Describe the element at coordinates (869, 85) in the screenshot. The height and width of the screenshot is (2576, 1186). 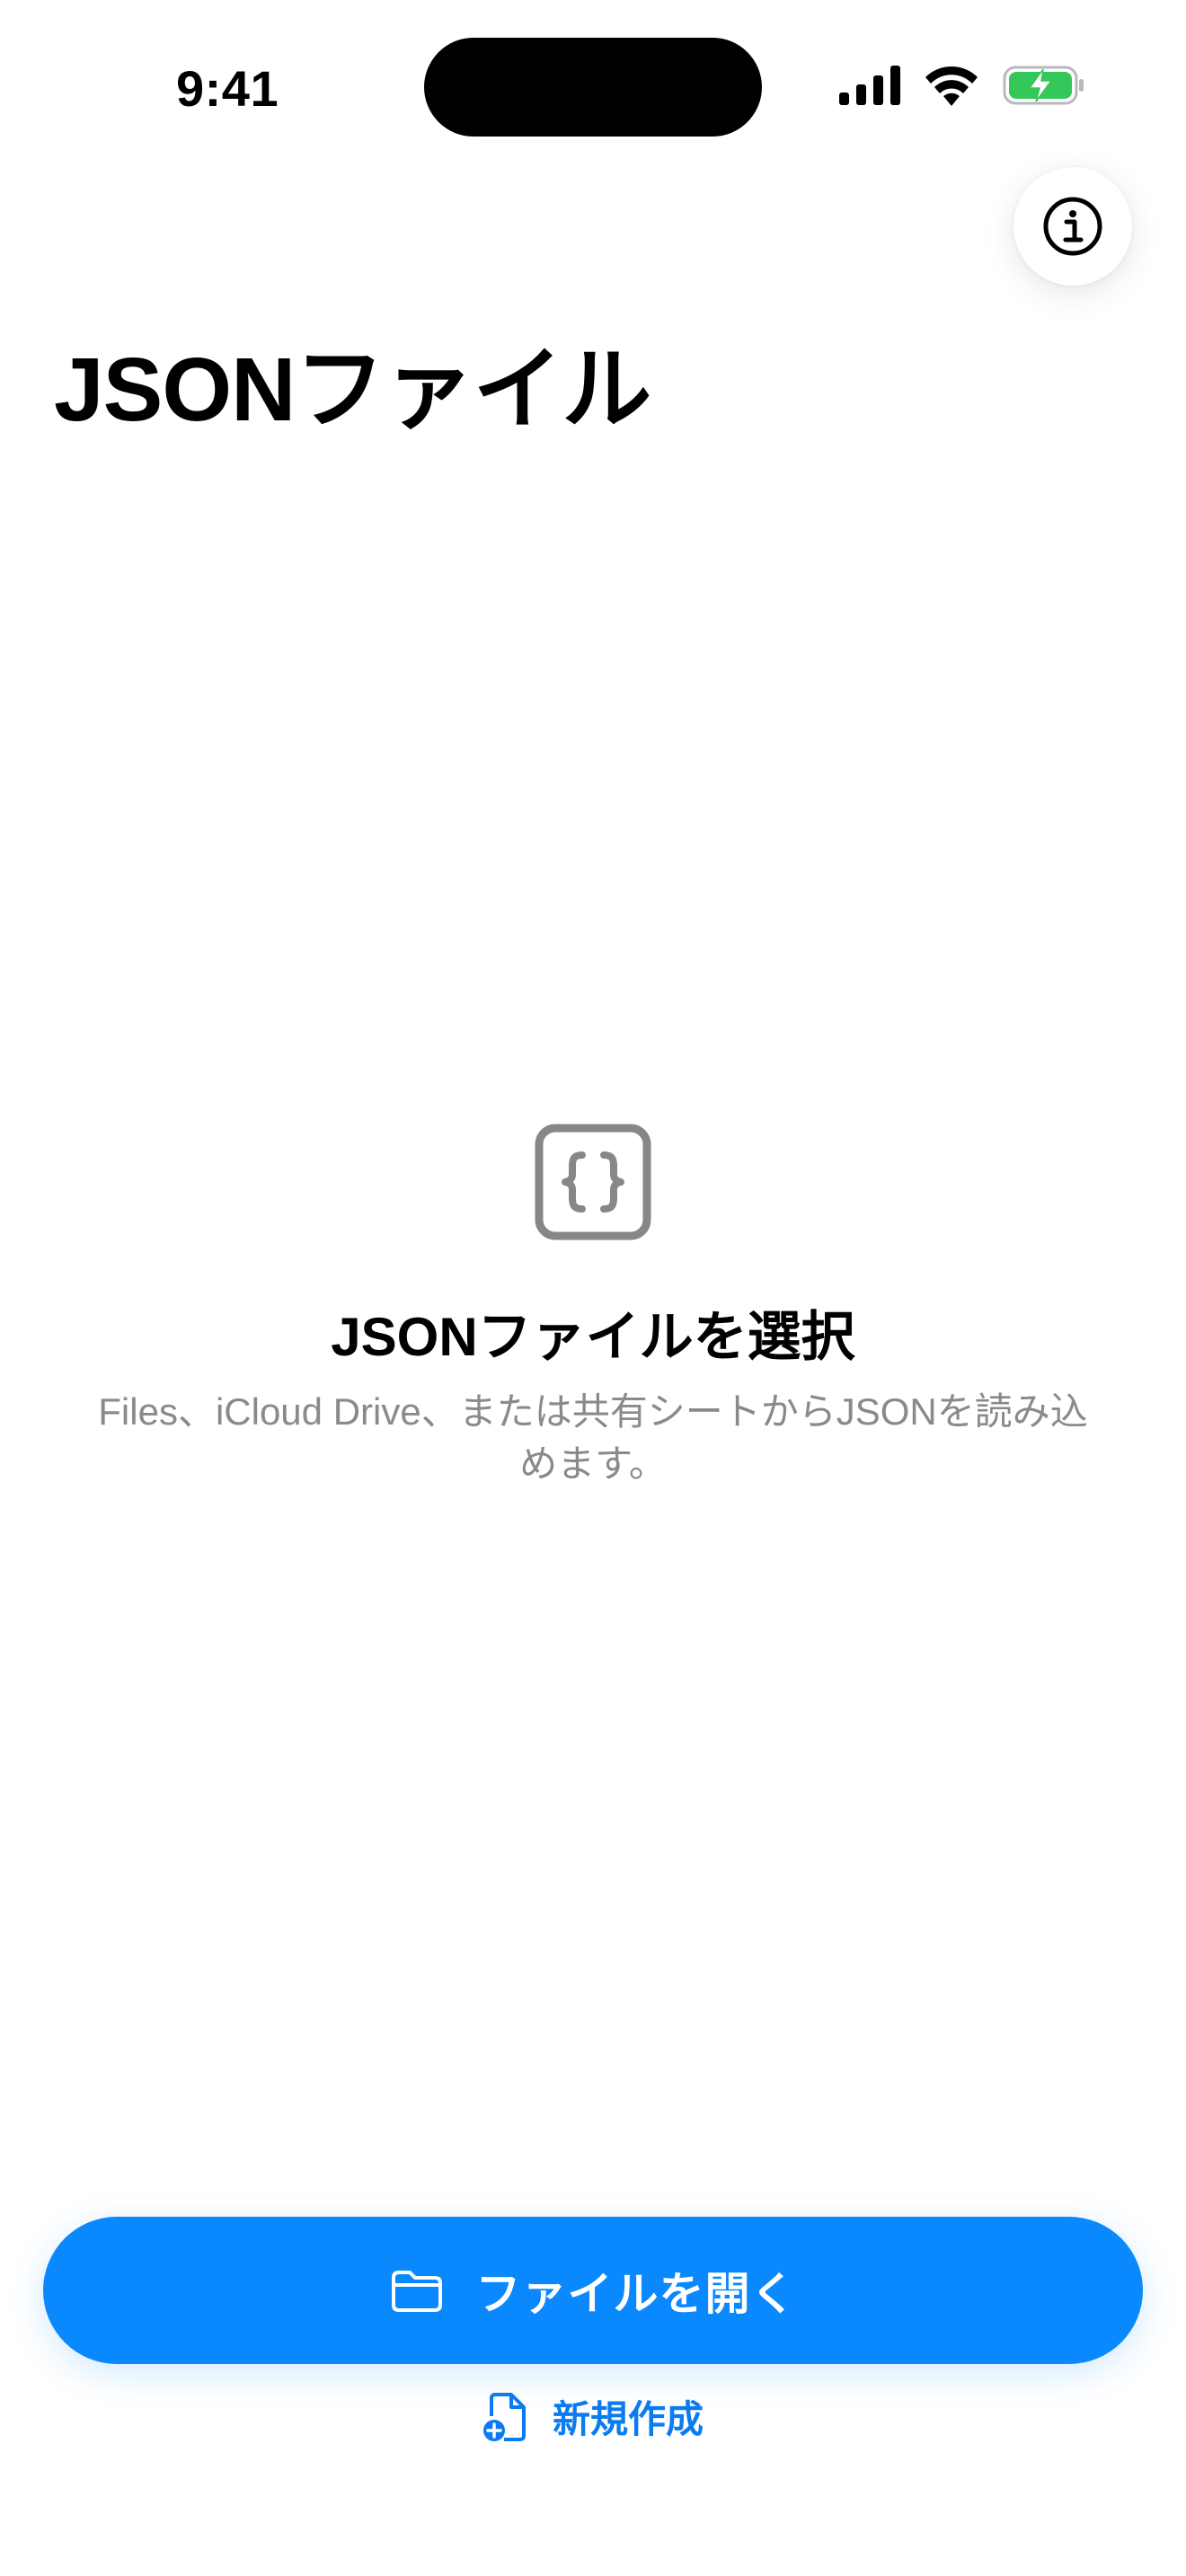
I see `cellular-signal-icon` at that location.